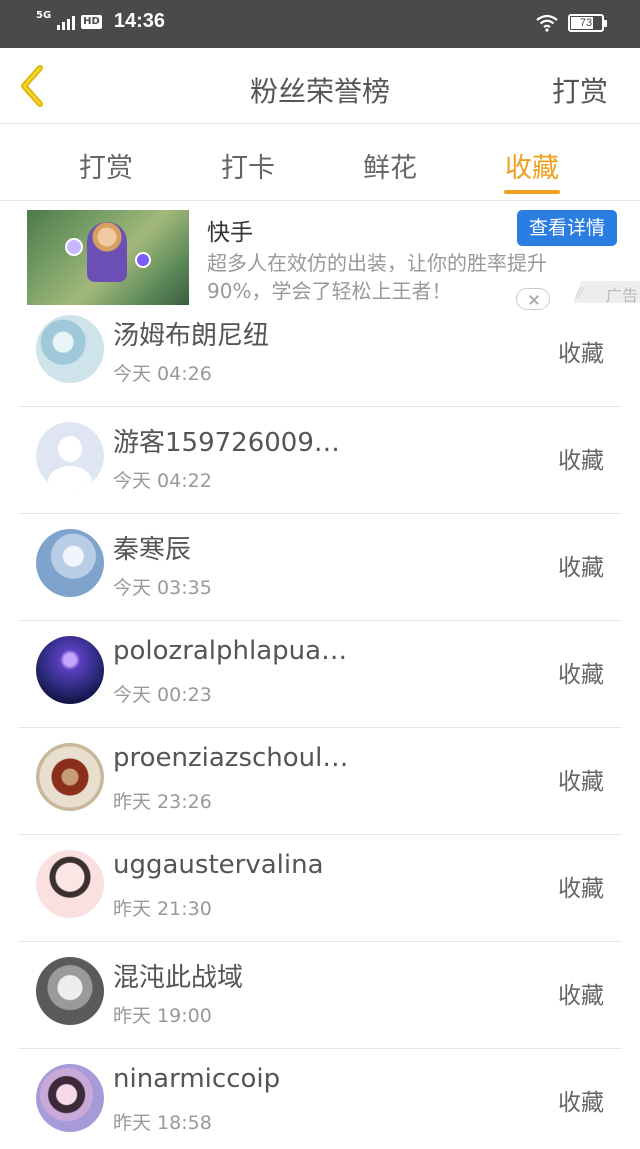 This screenshot has height=1149, width=640. Describe the element at coordinates (106, 165) in the screenshot. I see `tab-reward: 打赏` at that location.